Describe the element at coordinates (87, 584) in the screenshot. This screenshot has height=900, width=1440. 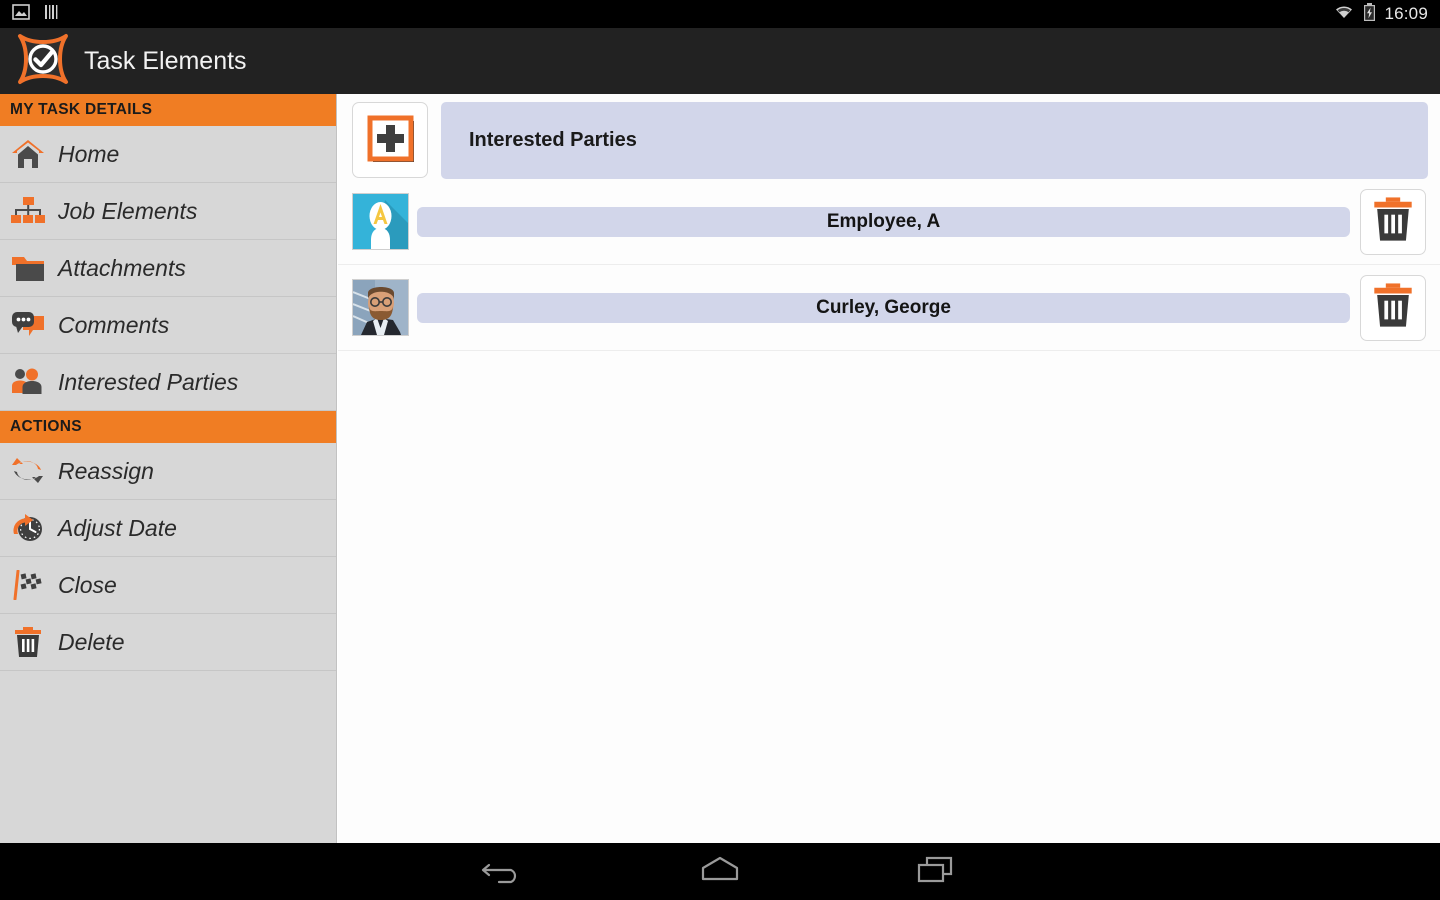
I see `sidebar-item-label: Close` at that location.